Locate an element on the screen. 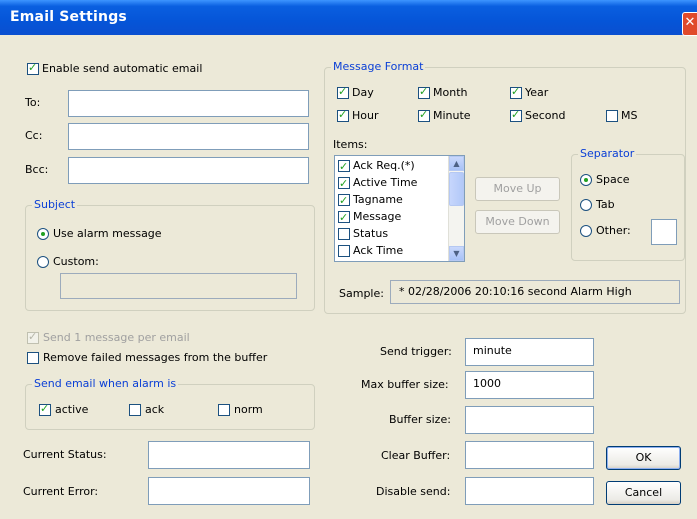 Image resolution: width=697 pixels, height=519 pixels. scroll-thumb is located at coordinates (456, 189).